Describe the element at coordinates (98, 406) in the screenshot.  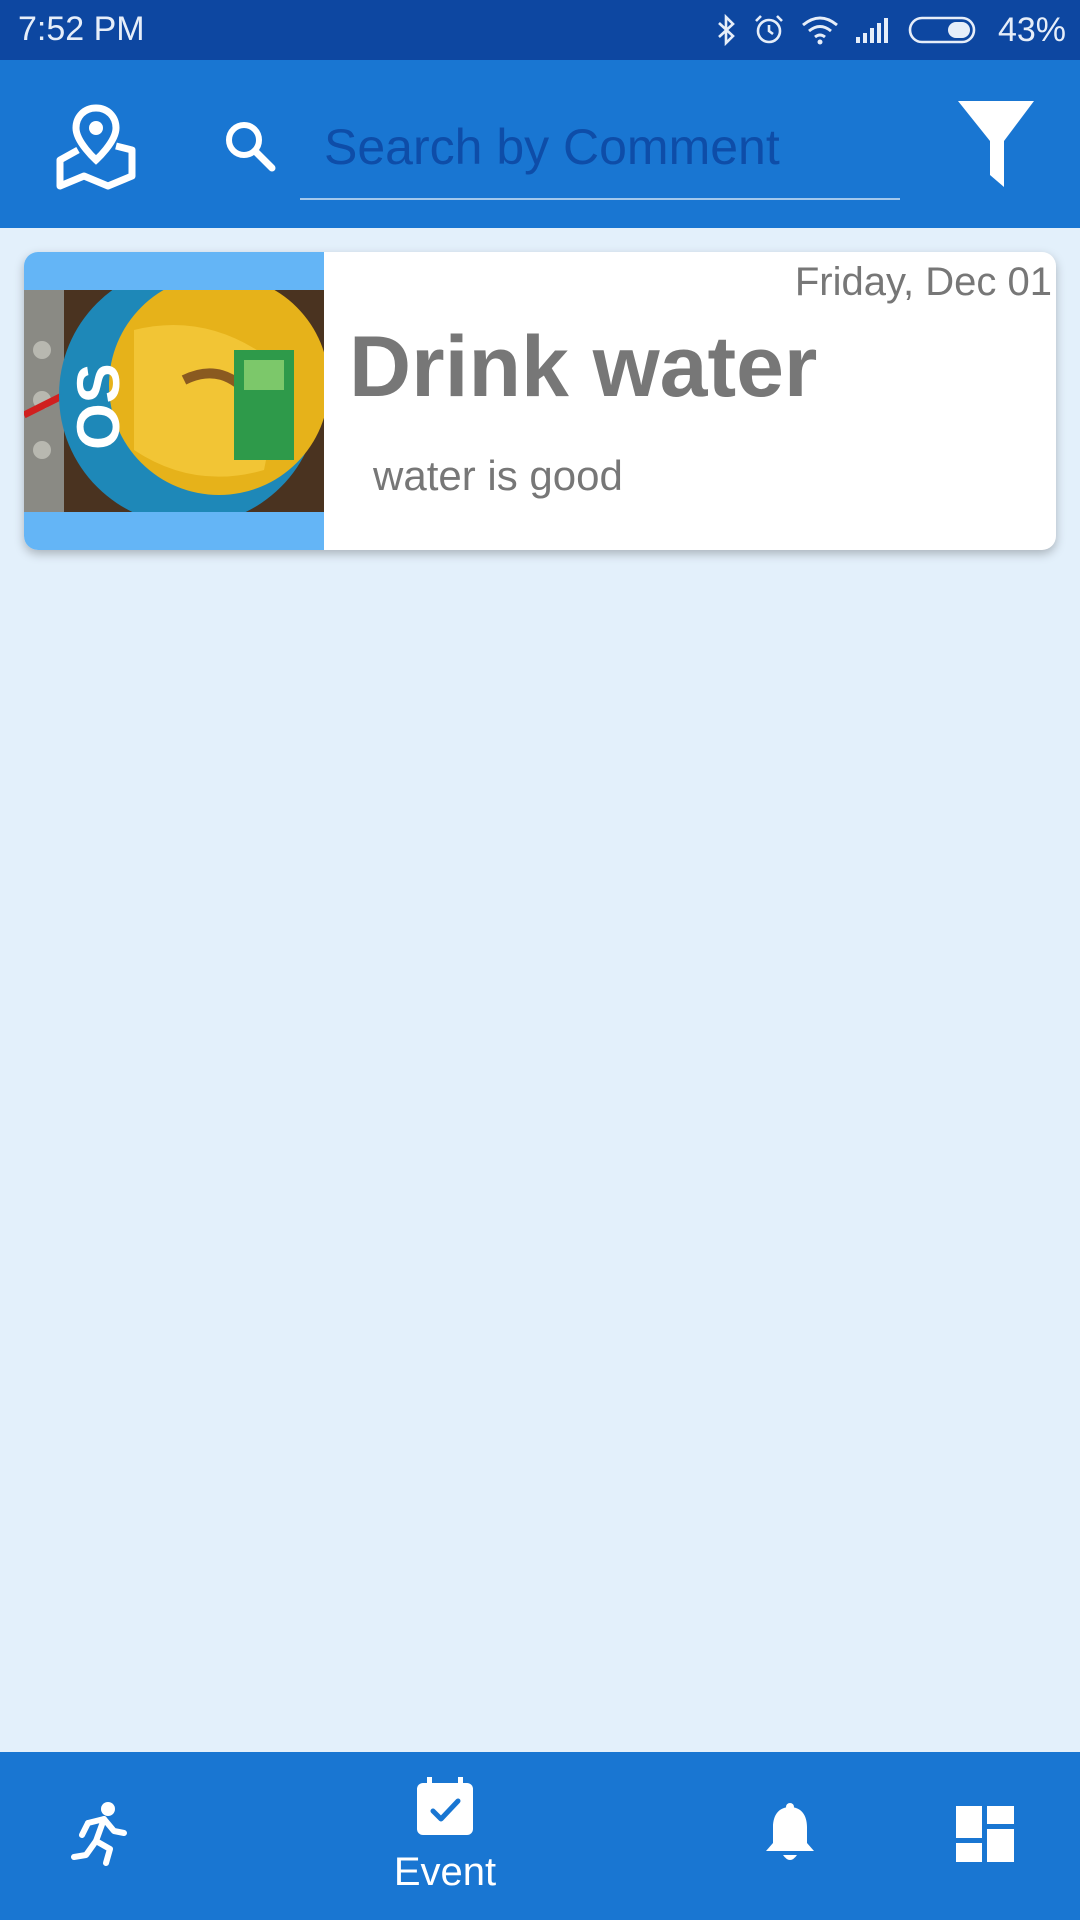
I see `svg-text: OS` at that location.